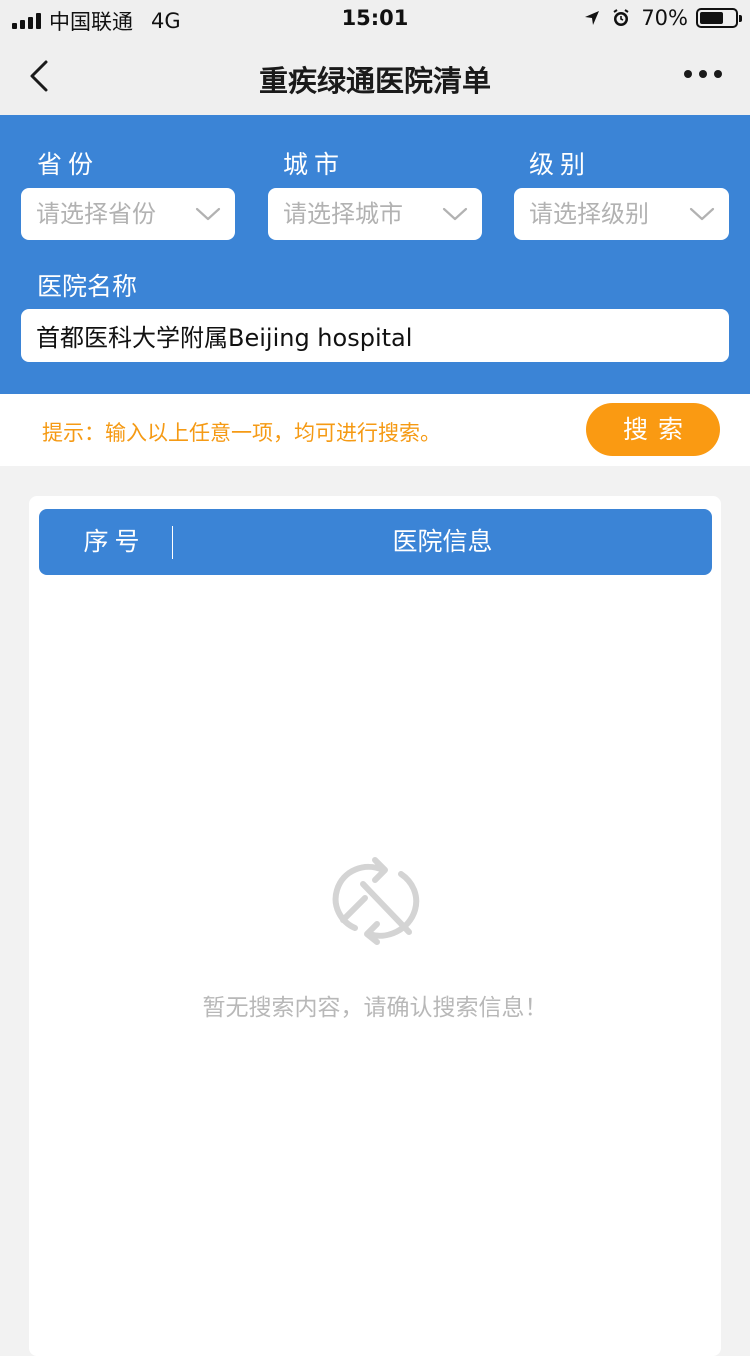 This screenshot has height=1356, width=750. What do you see at coordinates (376, 901) in the screenshot?
I see `no-results-icon` at bounding box center [376, 901].